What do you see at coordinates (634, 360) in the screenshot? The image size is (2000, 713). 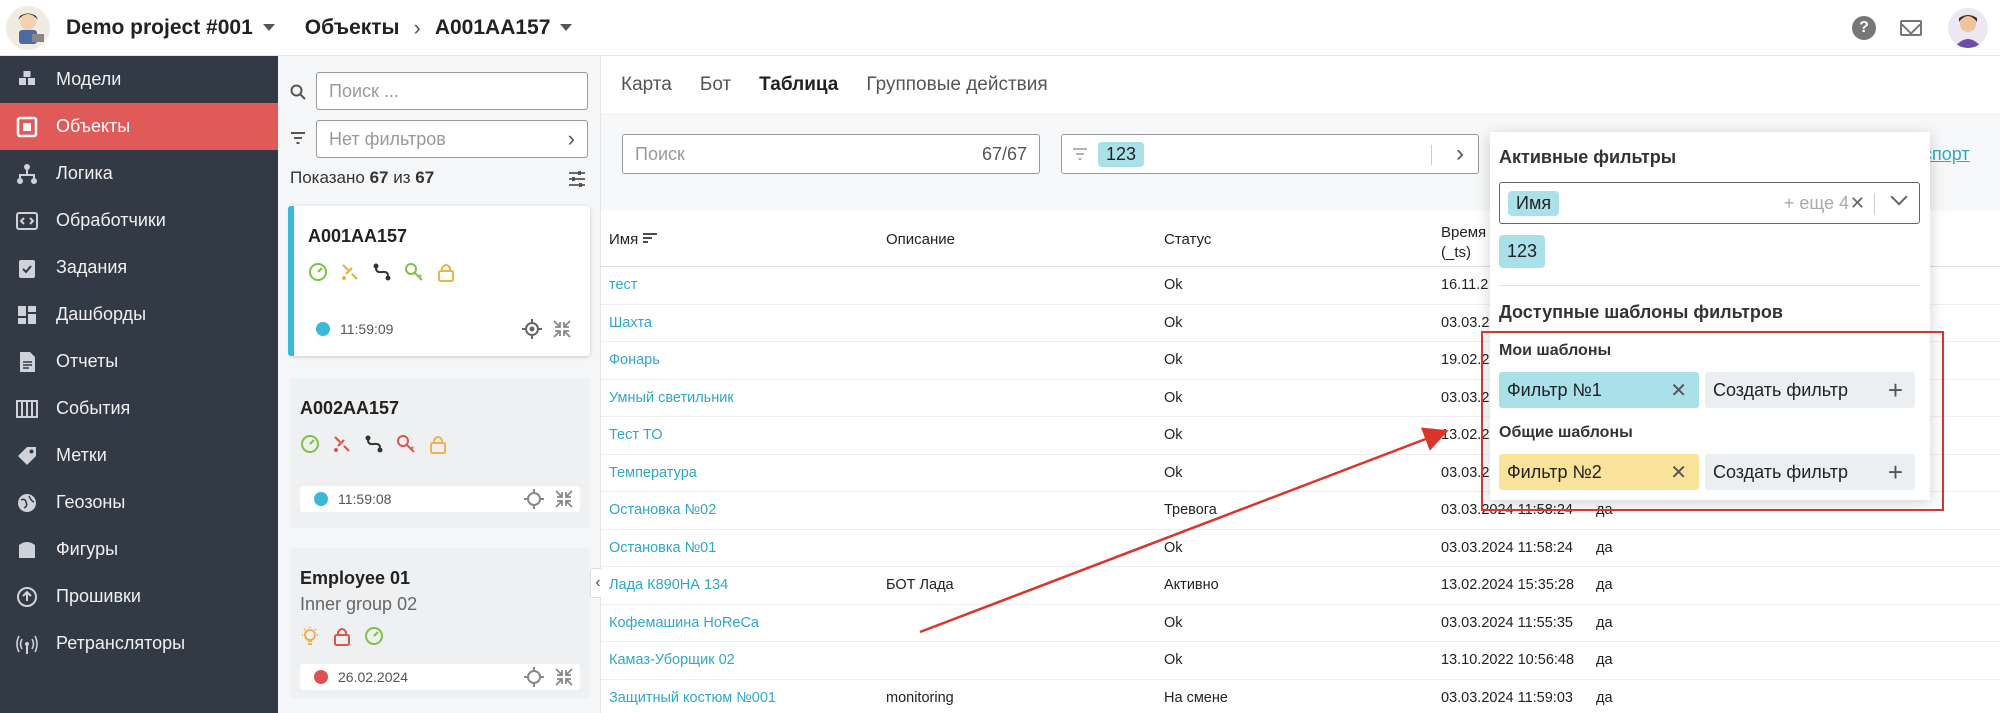 I see `row-name-link: Фонарь` at bounding box center [634, 360].